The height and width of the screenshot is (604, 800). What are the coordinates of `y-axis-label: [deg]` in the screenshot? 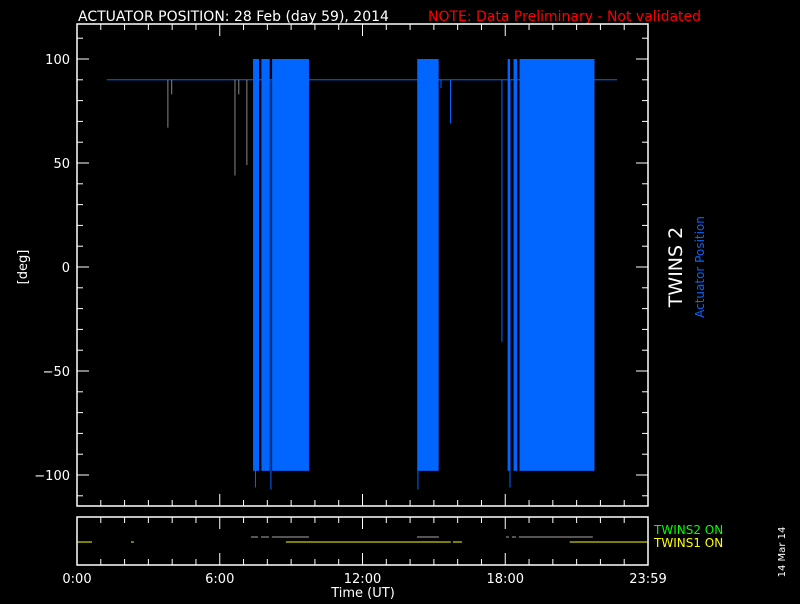 It's located at (23, 267).